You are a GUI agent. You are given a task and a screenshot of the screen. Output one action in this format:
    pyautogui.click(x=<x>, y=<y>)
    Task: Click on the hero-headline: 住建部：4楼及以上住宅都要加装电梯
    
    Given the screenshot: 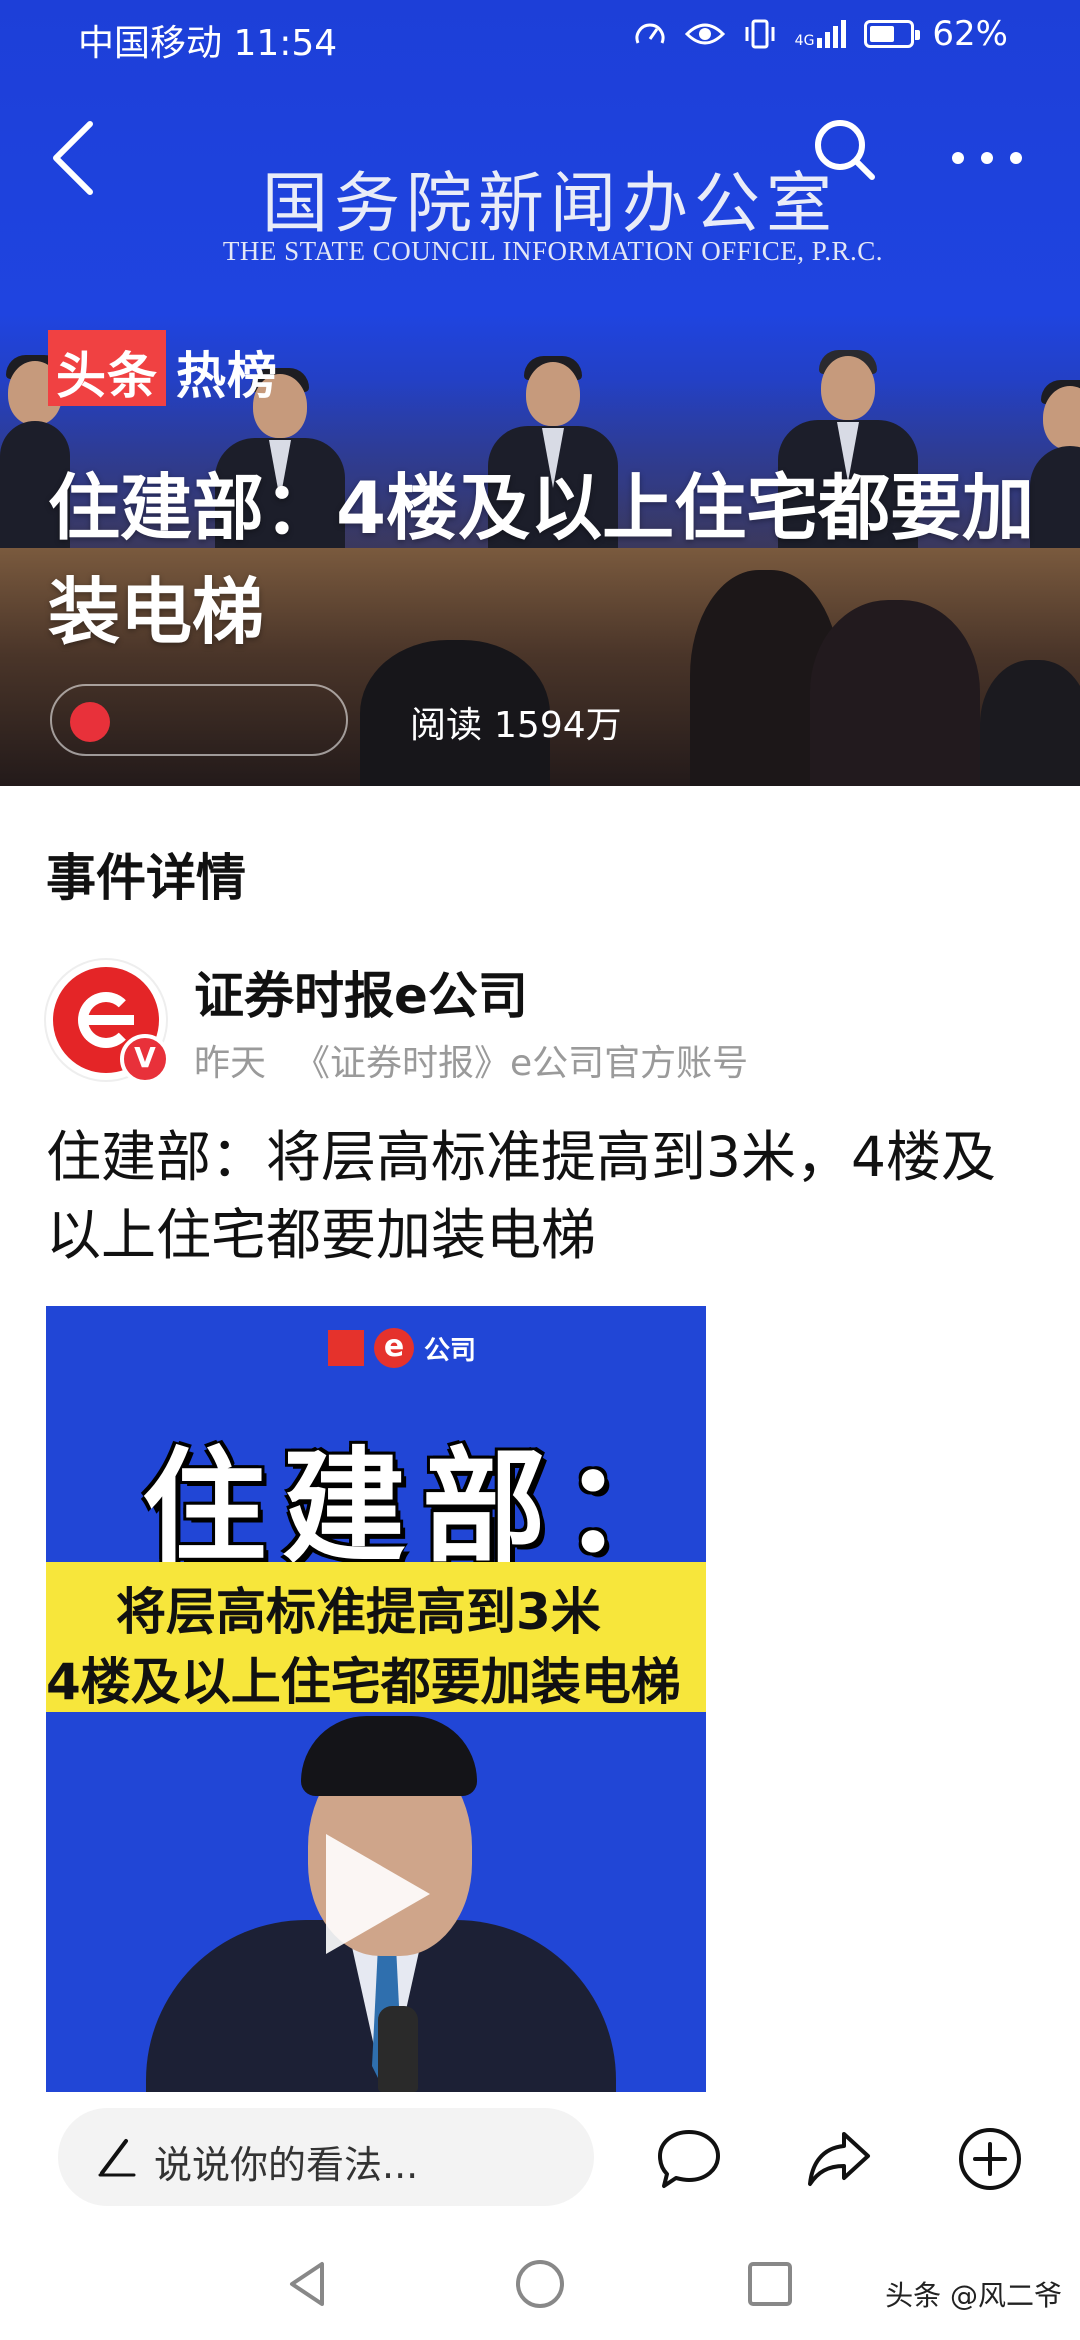 What is the action you would take?
    pyautogui.click(x=541, y=560)
    